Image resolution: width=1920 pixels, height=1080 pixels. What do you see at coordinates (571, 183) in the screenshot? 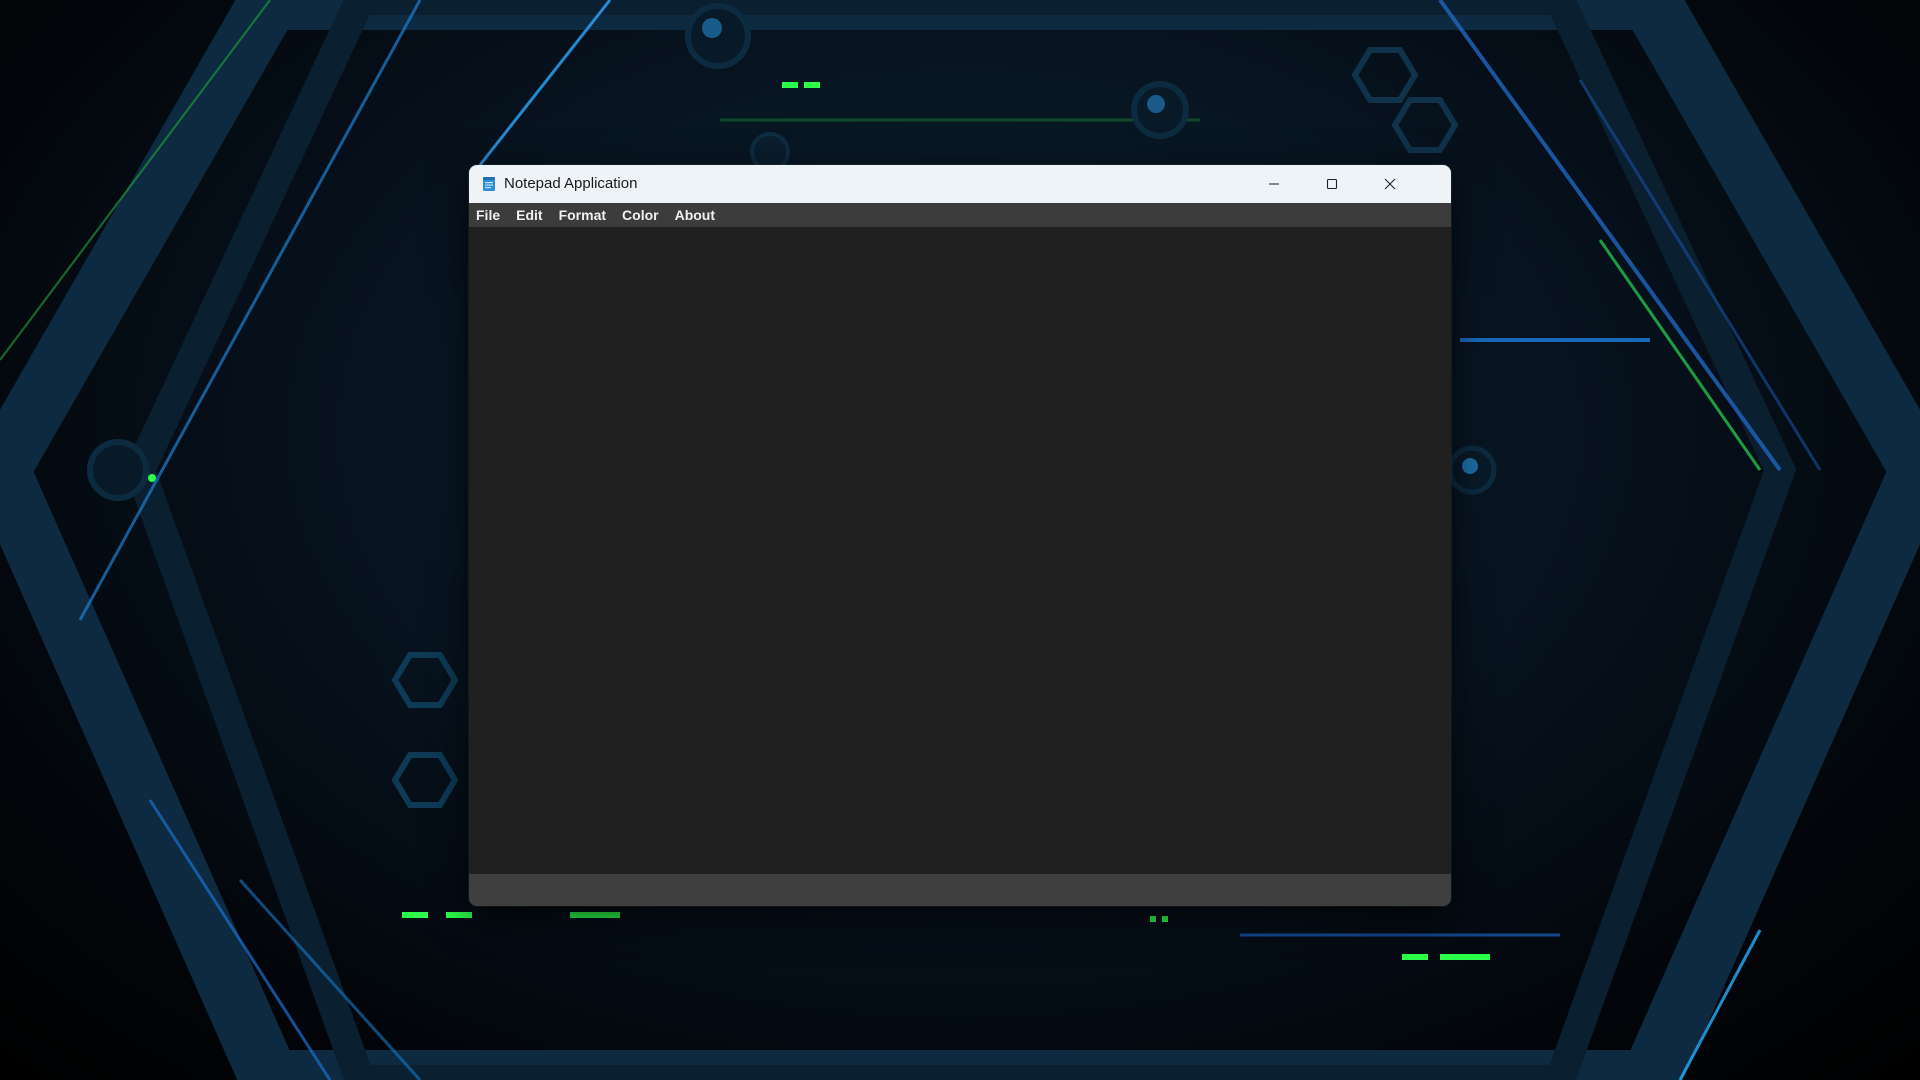
I see `window-title: Notepad Application` at bounding box center [571, 183].